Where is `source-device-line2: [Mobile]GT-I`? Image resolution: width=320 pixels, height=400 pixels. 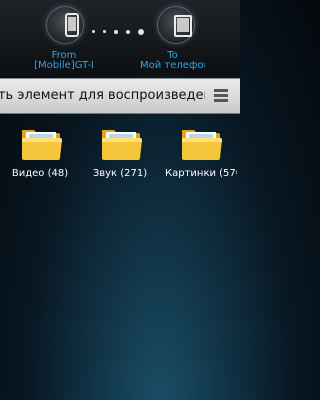 source-device-line2: [Mobile]GT-I is located at coordinates (64, 65).